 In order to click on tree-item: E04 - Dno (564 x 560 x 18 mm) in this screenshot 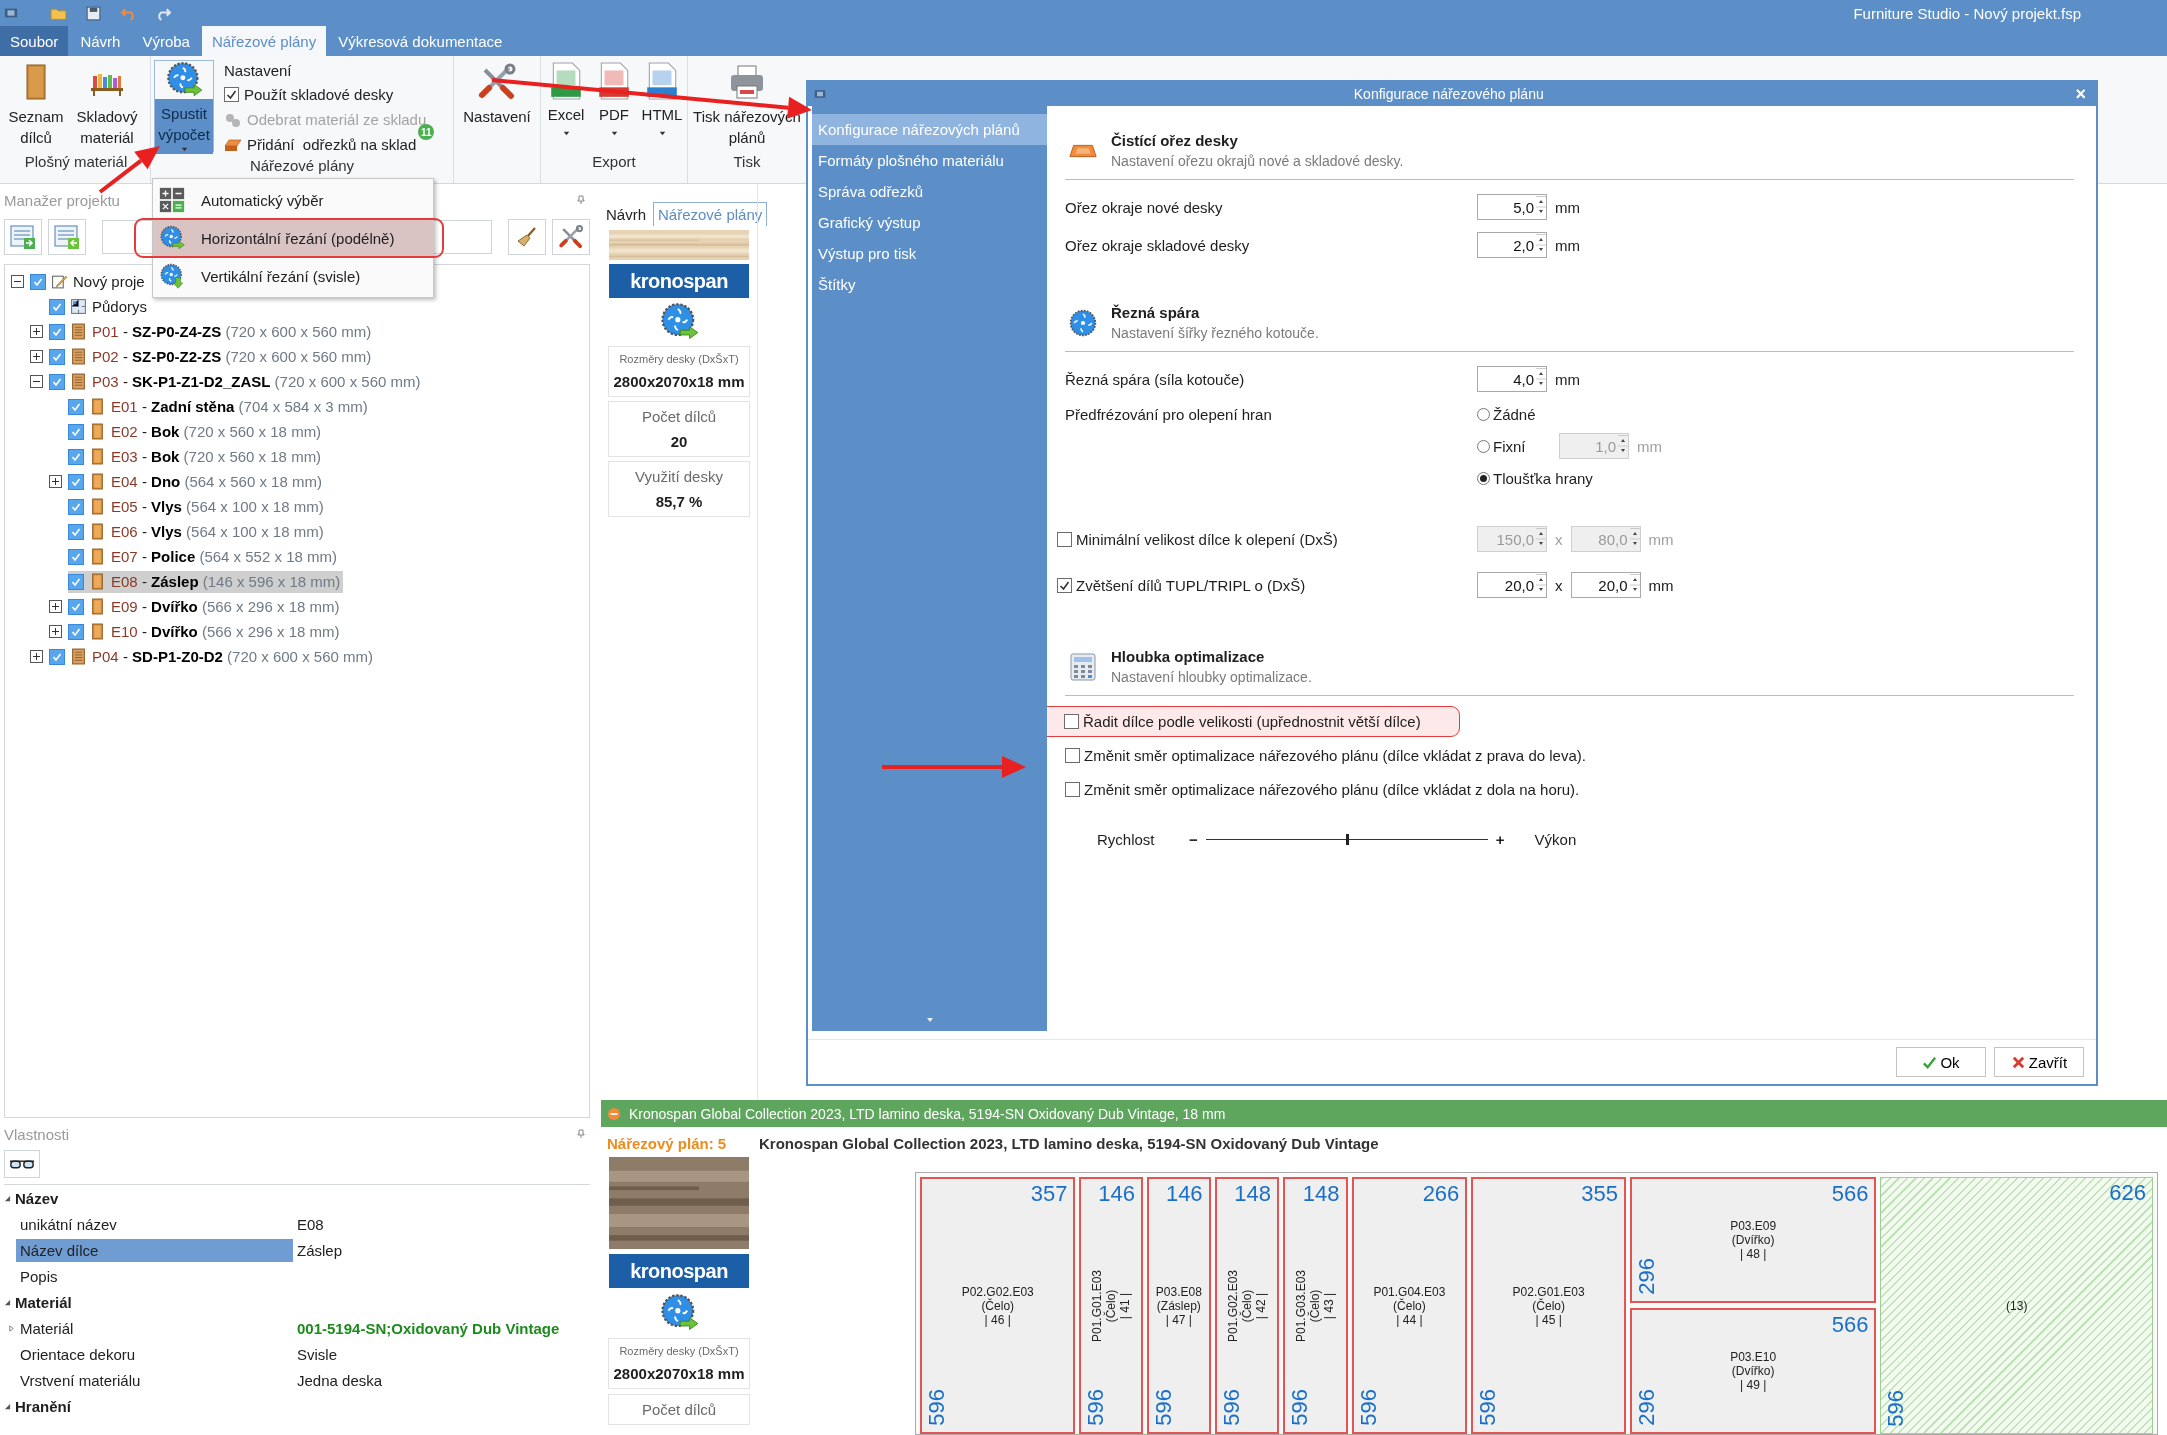, I will do `click(196, 481)`.